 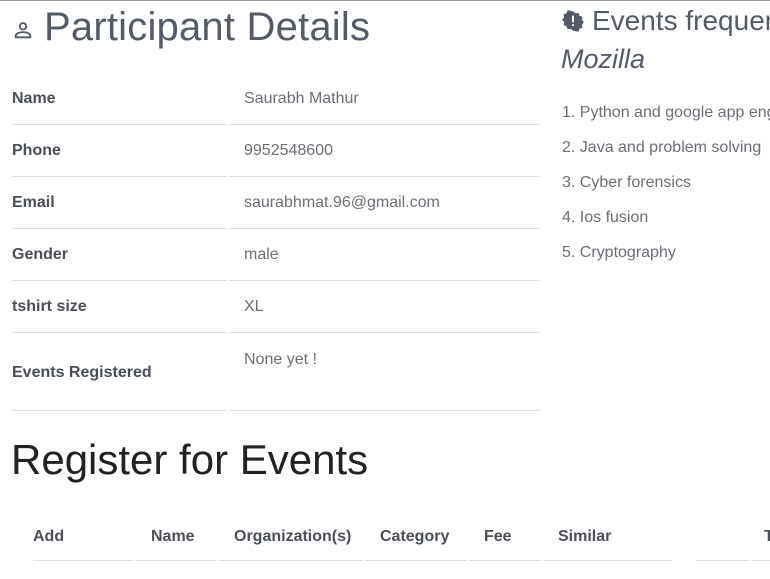 I want to click on detail-label: Phone, so click(x=119, y=151).